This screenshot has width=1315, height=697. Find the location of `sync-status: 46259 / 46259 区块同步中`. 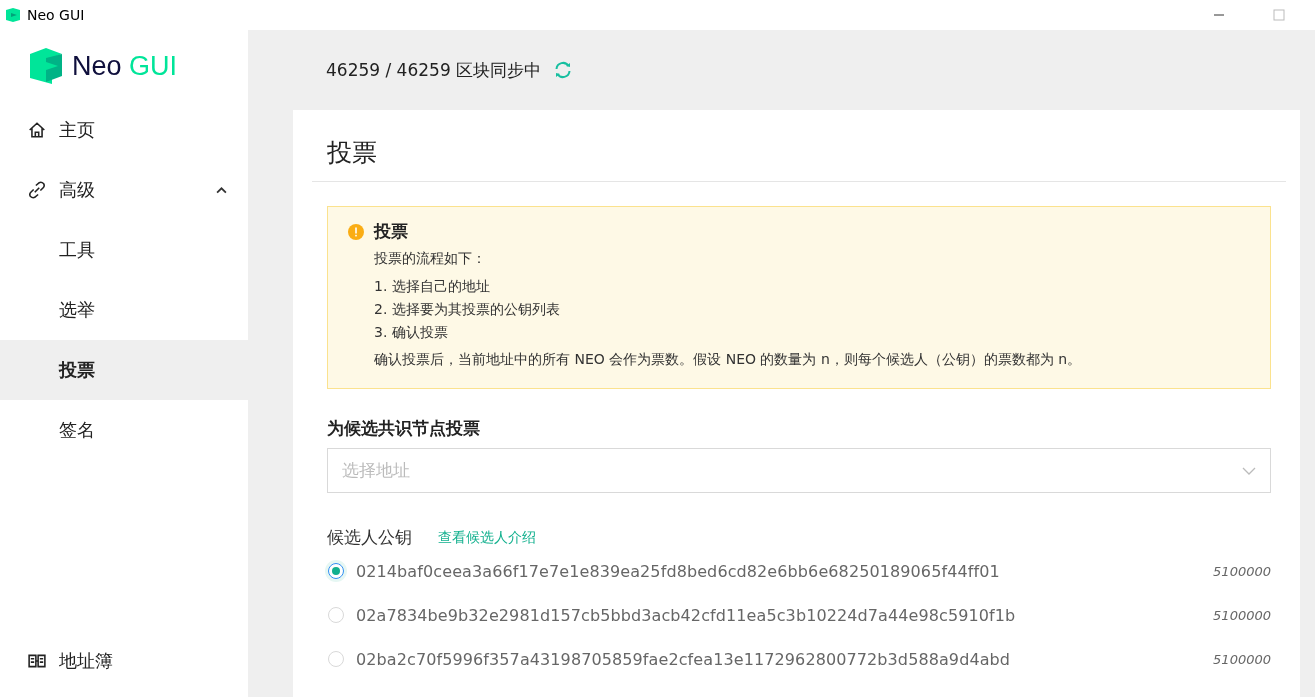

sync-status: 46259 / 46259 区块同步中 is located at coordinates (434, 70).